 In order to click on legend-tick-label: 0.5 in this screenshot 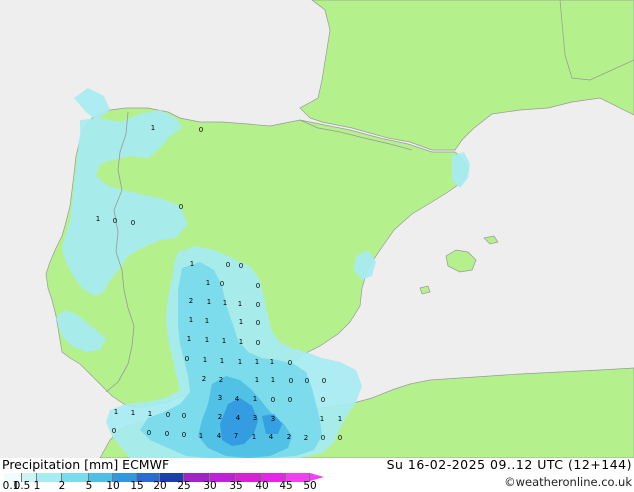, I will do `click(22, 486)`.